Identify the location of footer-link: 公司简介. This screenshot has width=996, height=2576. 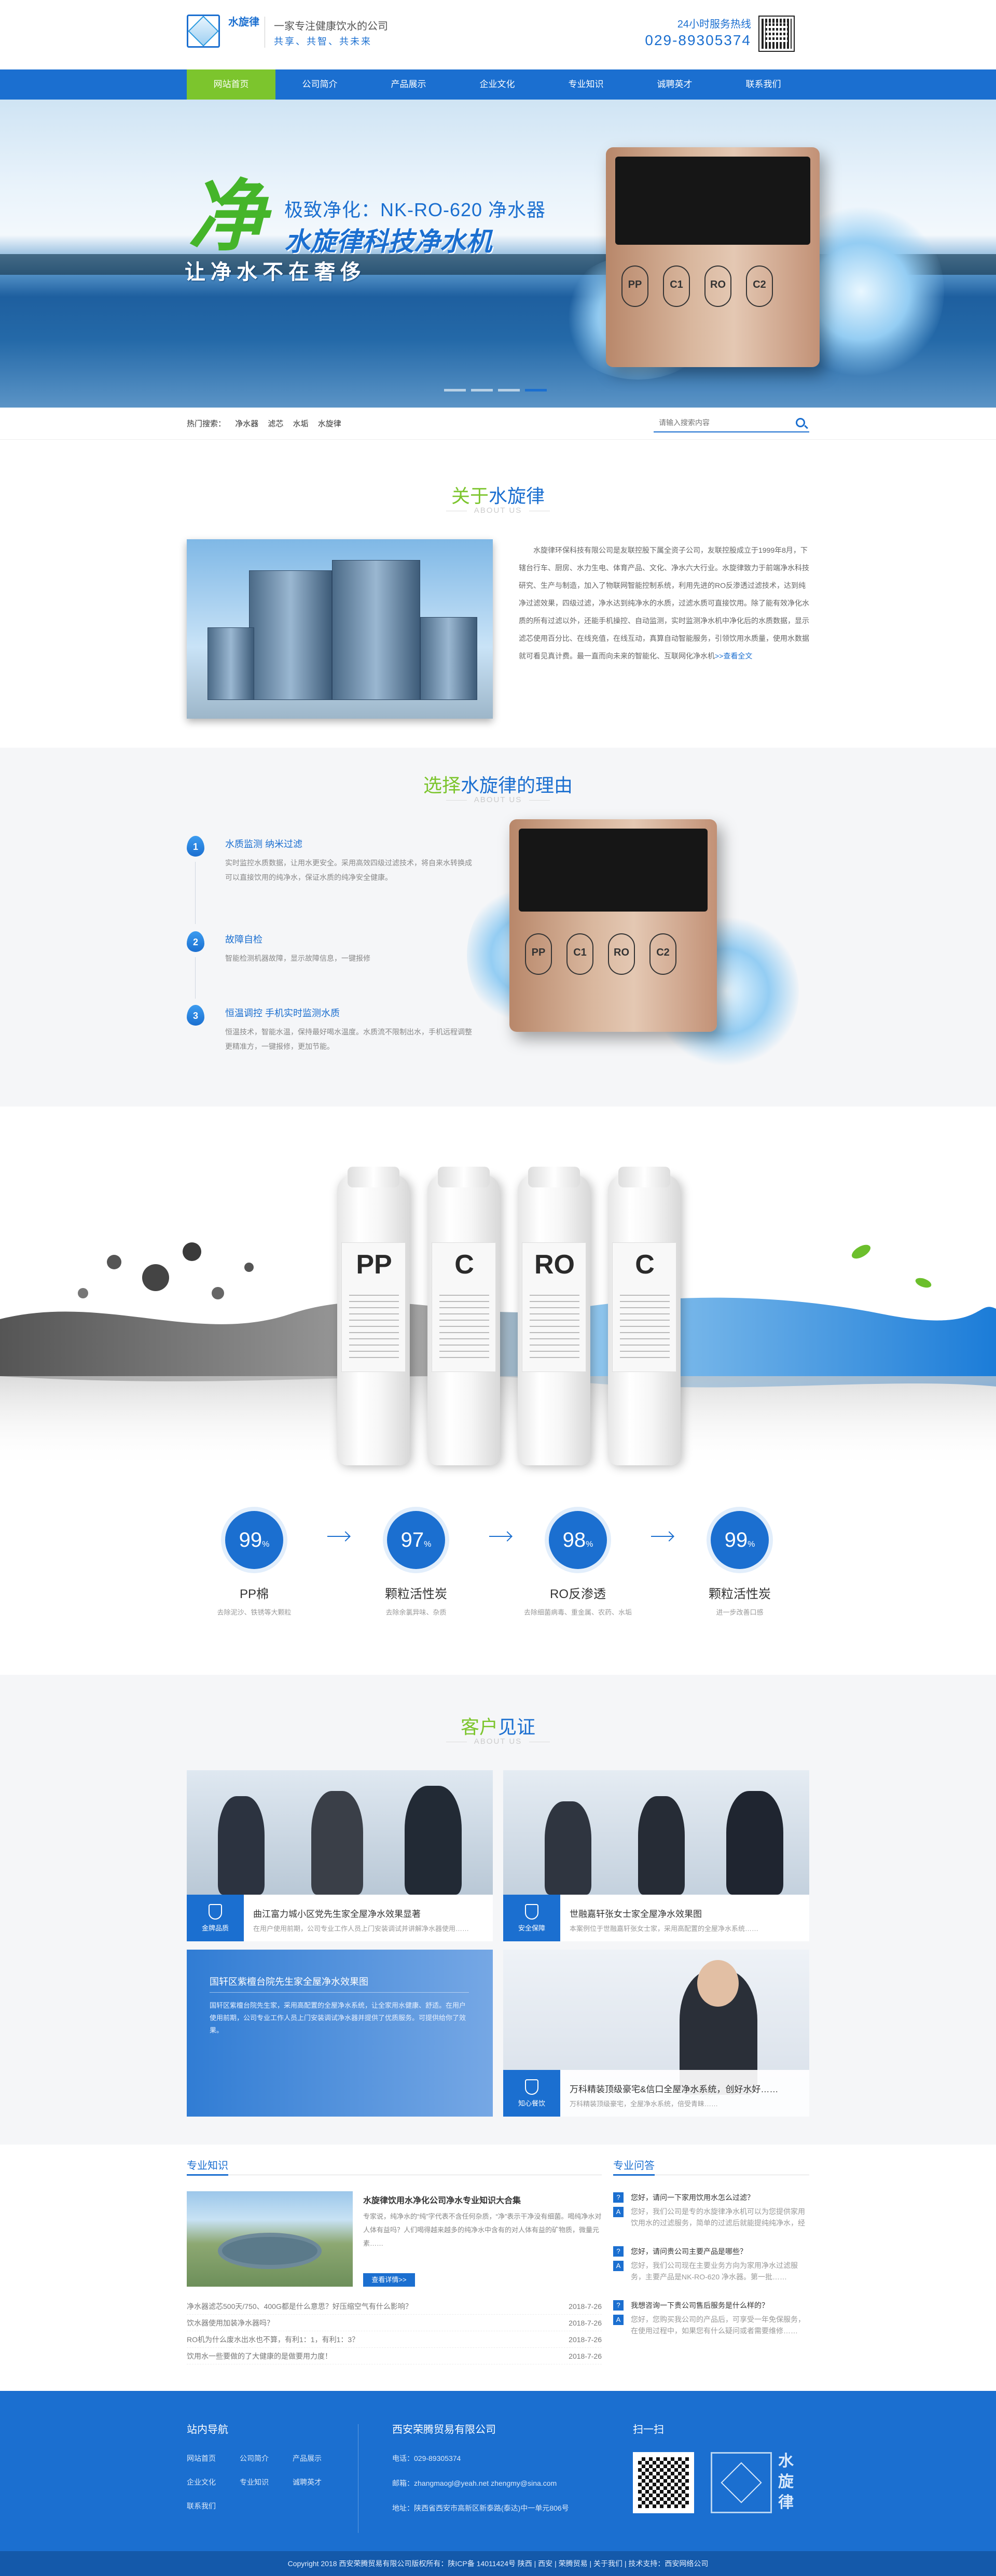
(255, 2458).